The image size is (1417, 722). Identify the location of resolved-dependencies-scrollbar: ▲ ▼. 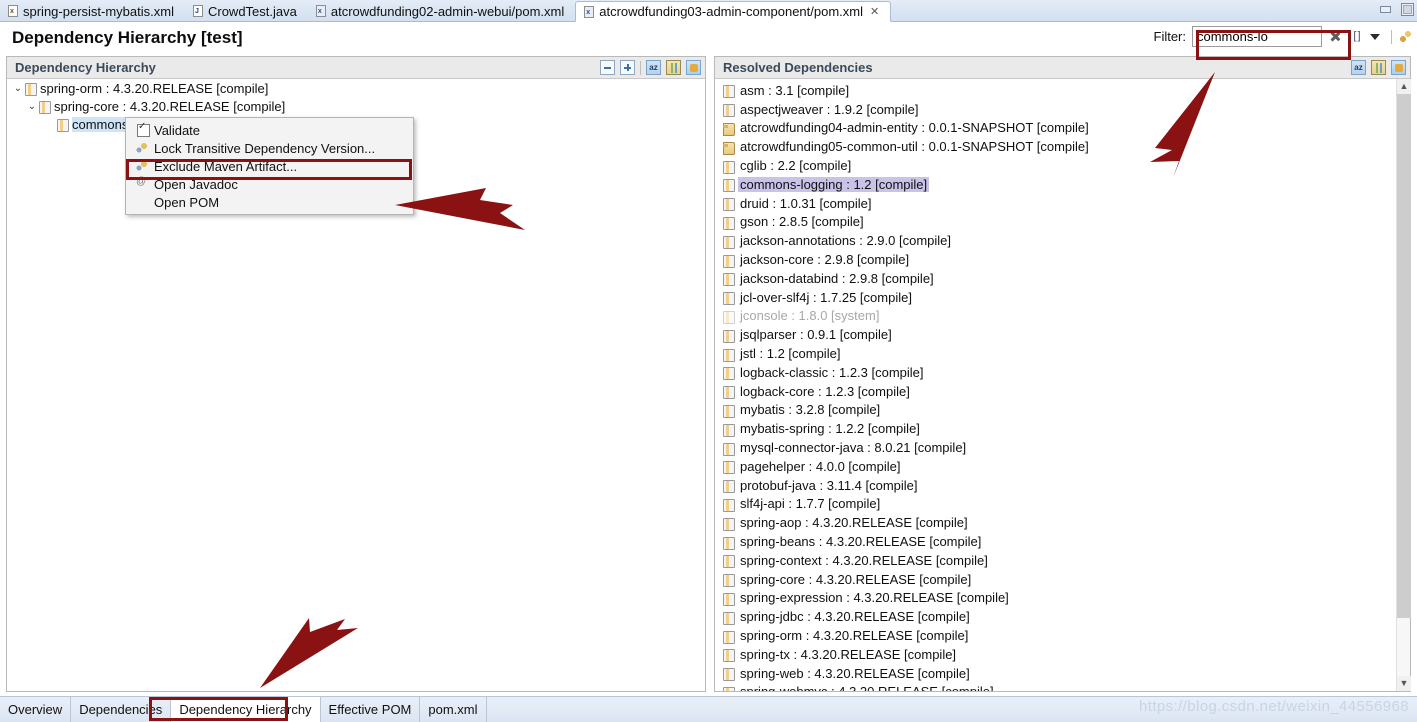
(1403, 385).